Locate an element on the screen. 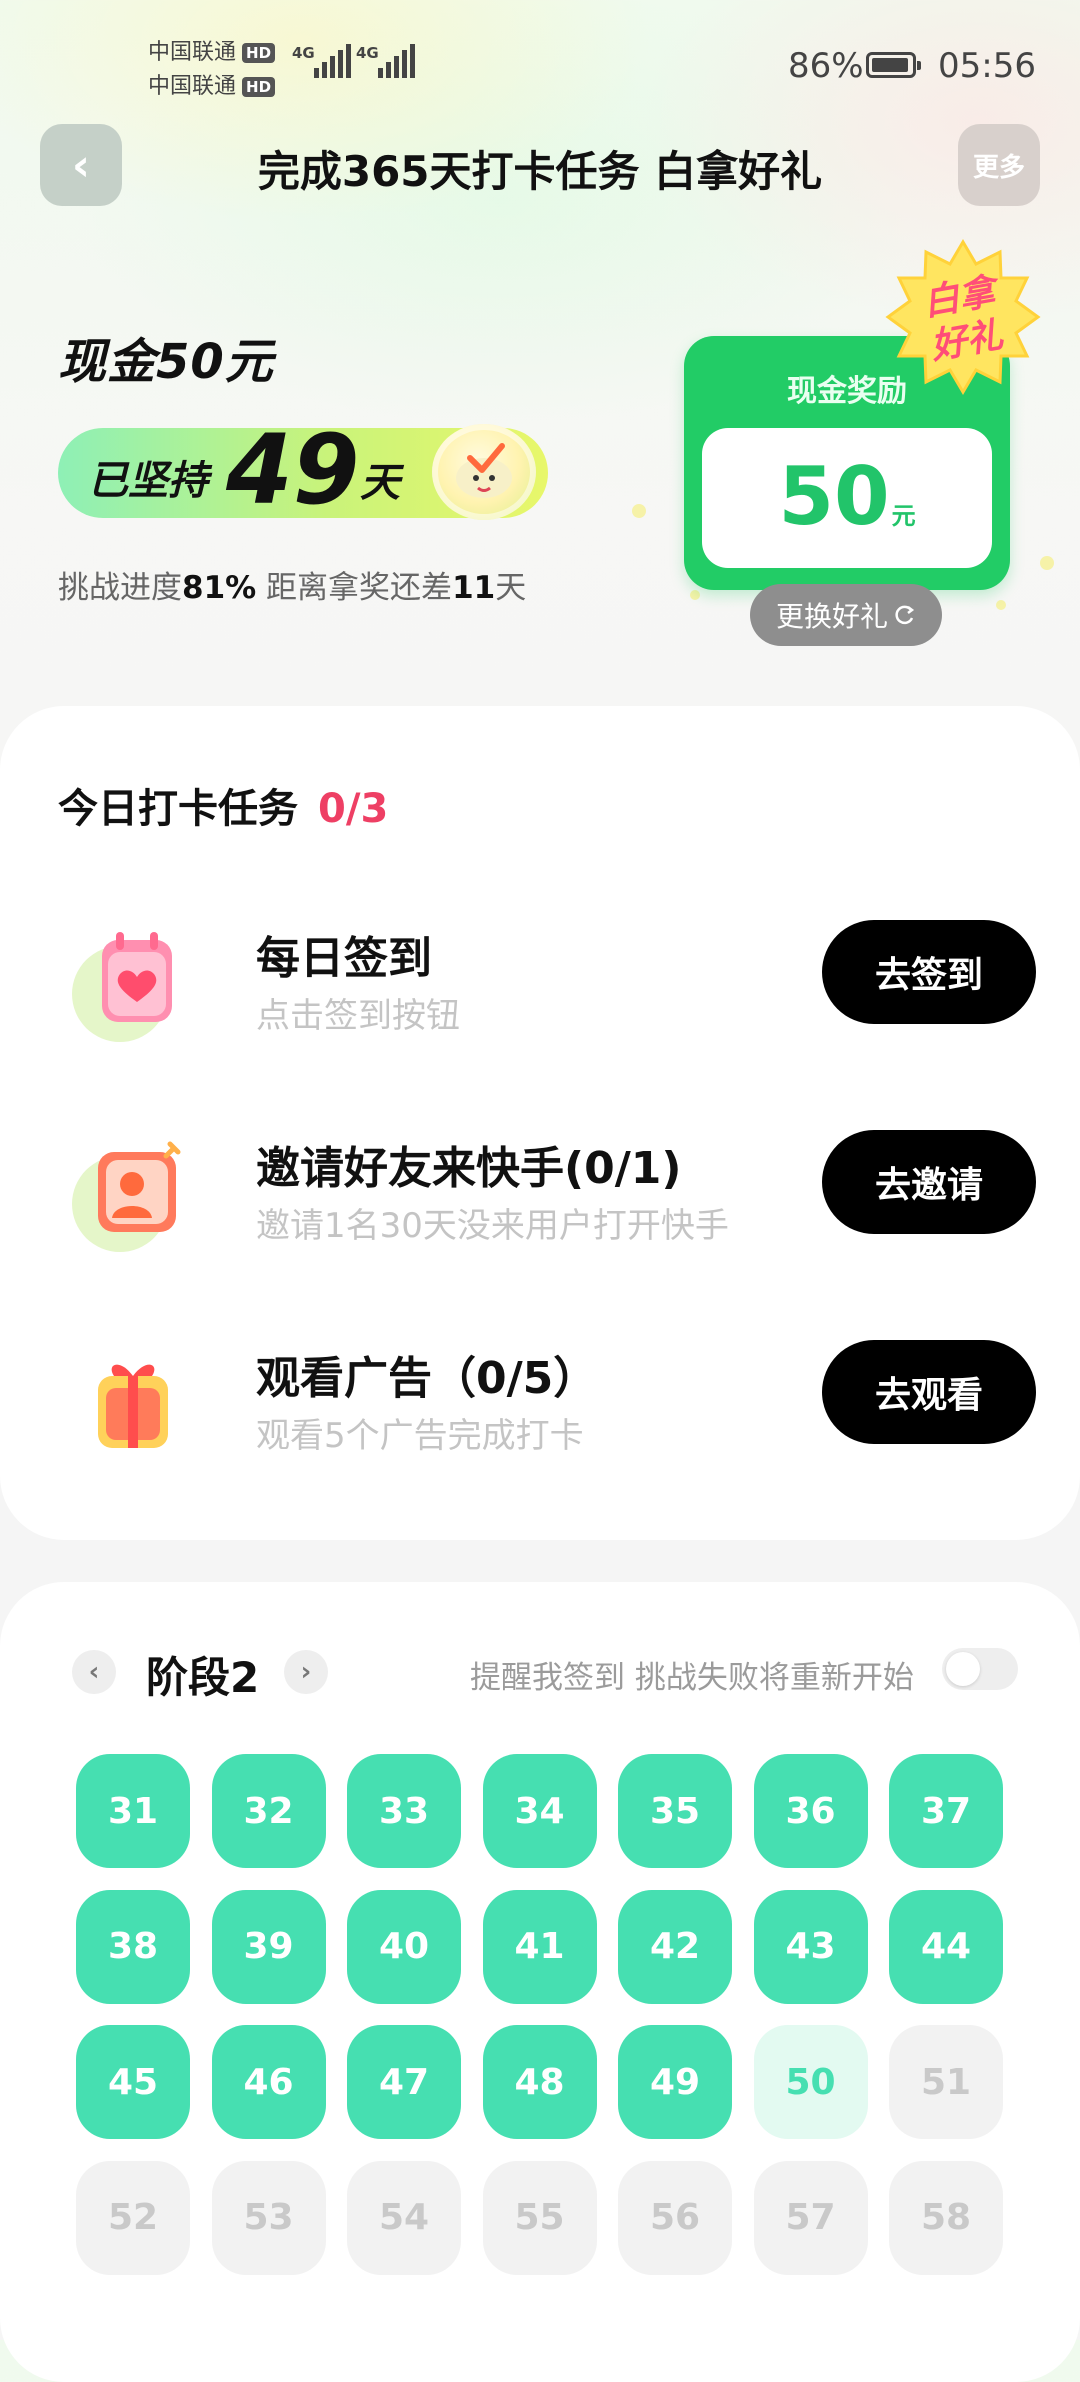 The width and height of the screenshot is (1080, 2382). day-cell-34: 34 is located at coordinates (539, 1811).